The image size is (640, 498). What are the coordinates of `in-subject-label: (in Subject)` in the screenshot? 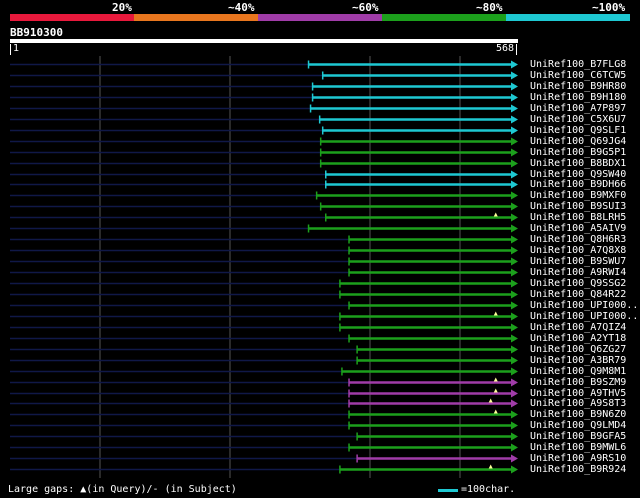 It's located at (197, 489).